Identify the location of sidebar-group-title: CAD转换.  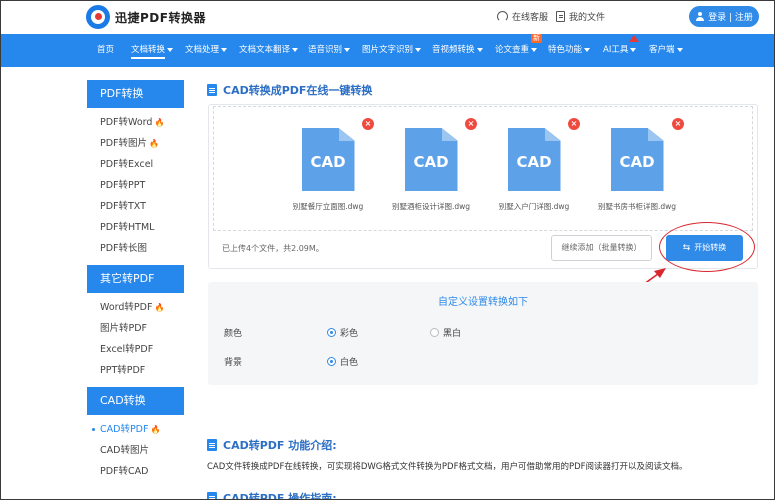
(135, 401).